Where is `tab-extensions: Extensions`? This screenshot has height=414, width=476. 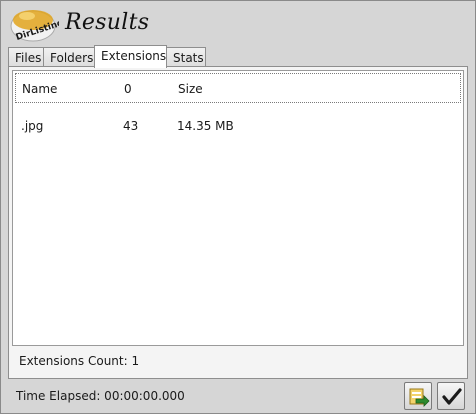 tab-extensions: Extensions is located at coordinates (130, 56).